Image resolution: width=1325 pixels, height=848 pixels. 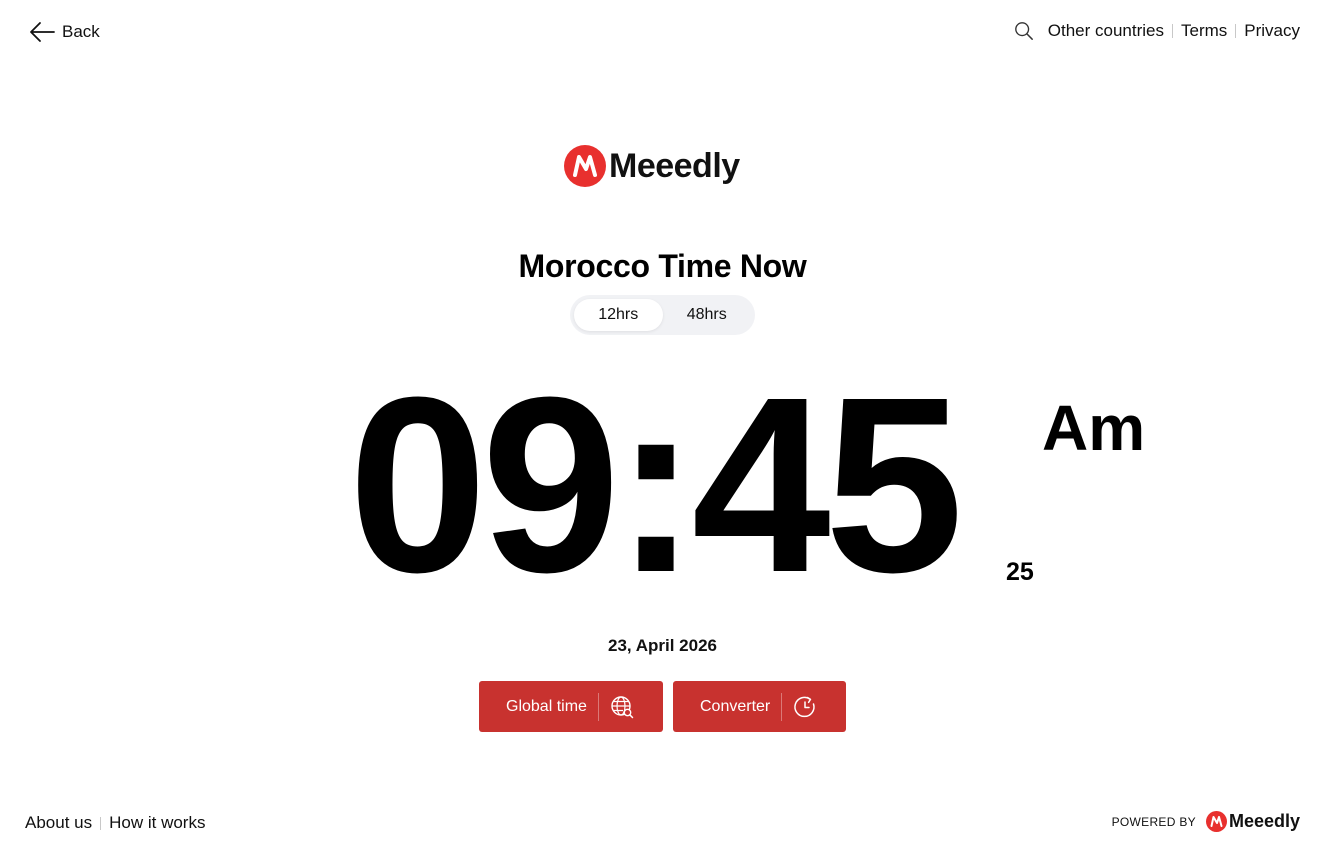 What do you see at coordinates (707, 315) in the screenshot?
I see `toggle-48hrs: 48hrs` at bounding box center [707, 315].